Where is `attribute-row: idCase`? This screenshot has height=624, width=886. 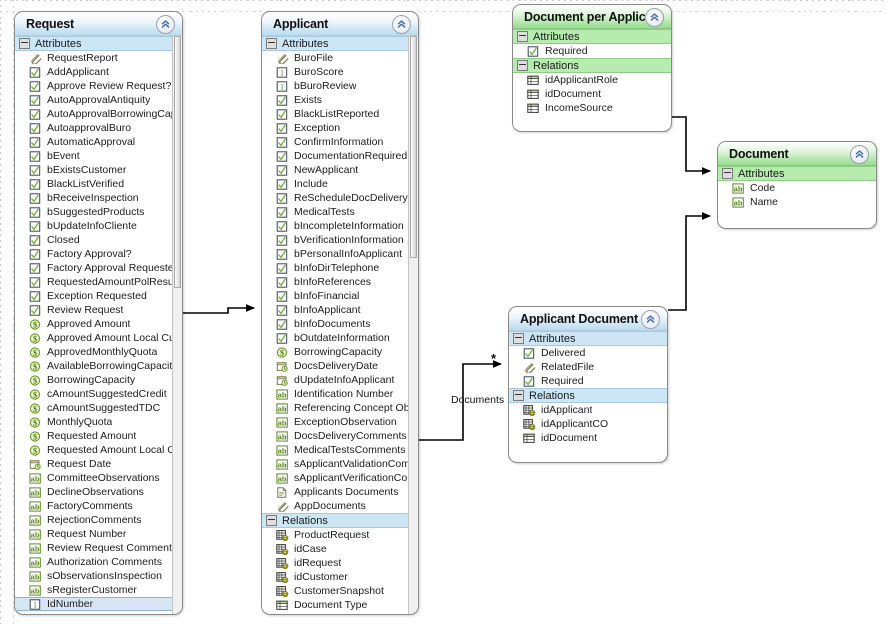
attribute-row: idCase is located at coordinates (340, 549).